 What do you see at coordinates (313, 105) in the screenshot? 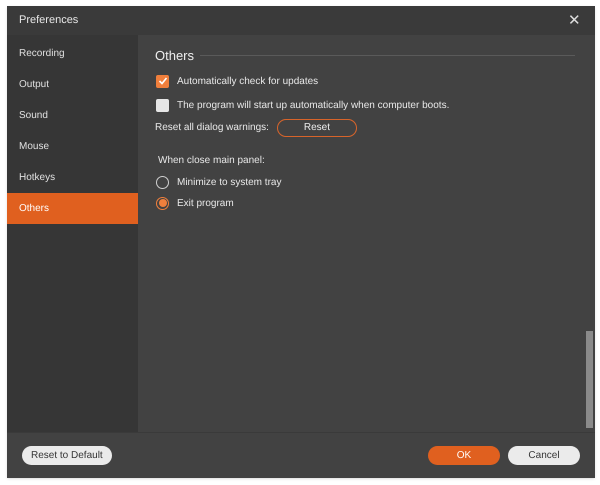
I see `checkbox-label: The program will start up automatically when computer boots.` at bounding box center [313, 105].